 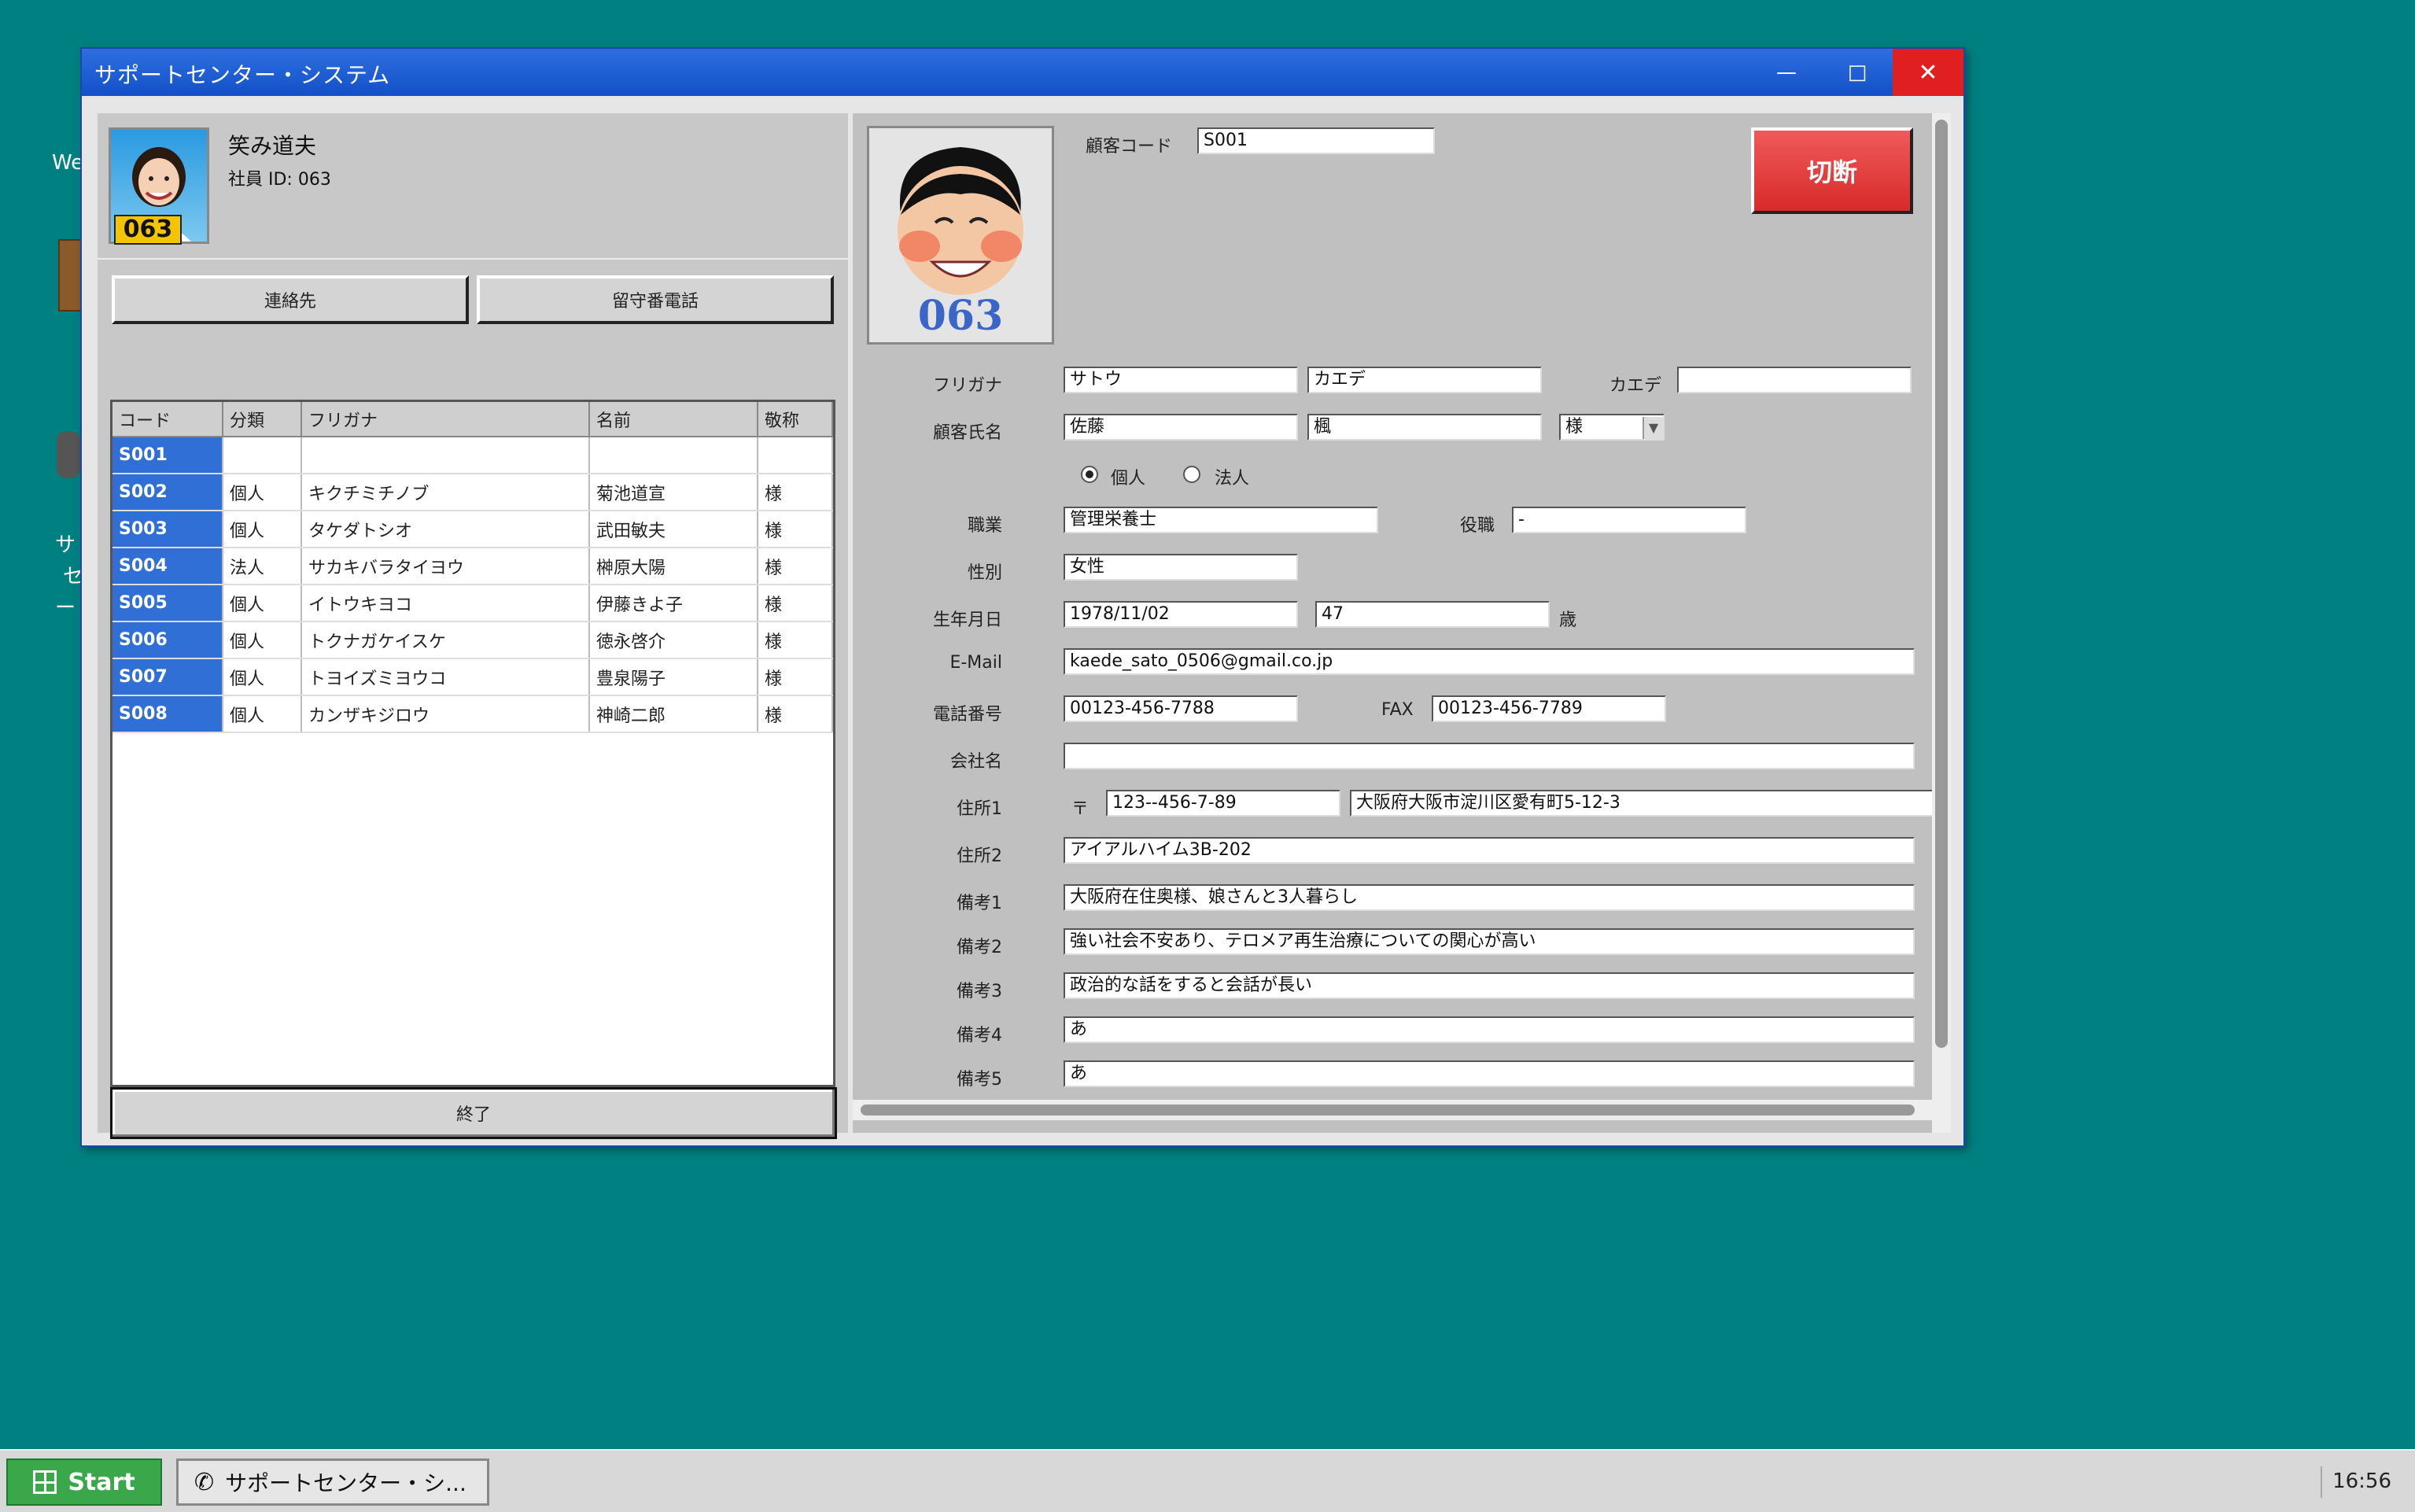 I want to click on table-cell: 伊藤きよ子, so click(x=673, y=603).